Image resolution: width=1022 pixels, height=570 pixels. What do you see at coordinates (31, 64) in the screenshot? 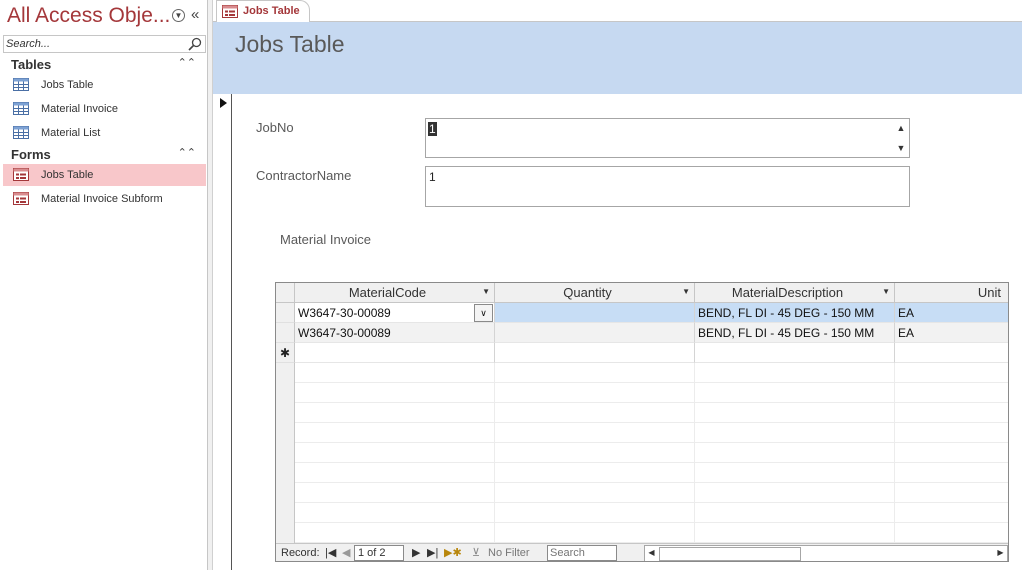
I see `group-label: Tables` at bounding box center [31, 64].